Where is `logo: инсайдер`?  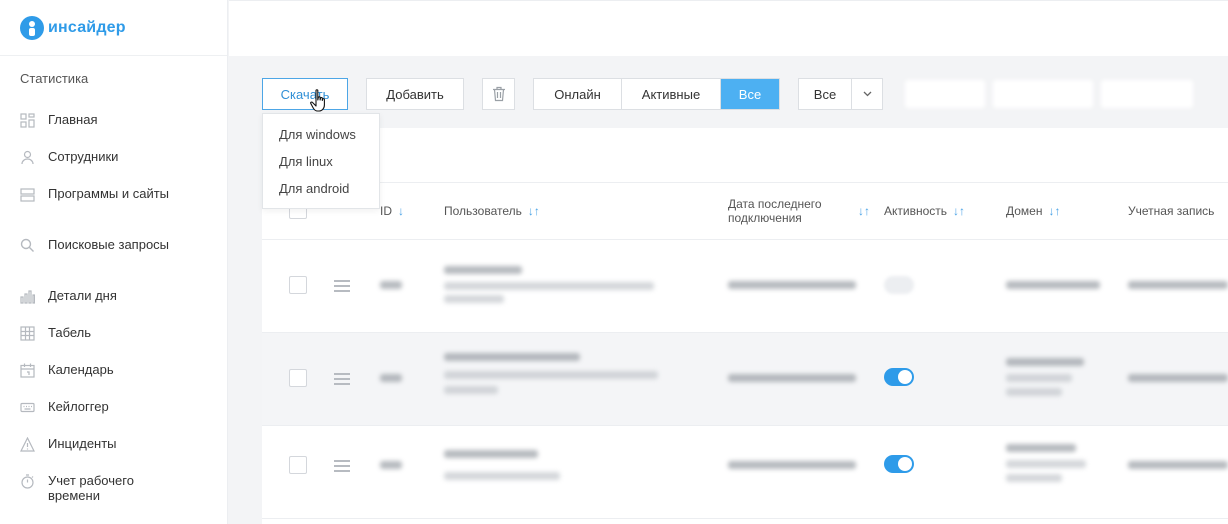
logo: инсайдер is located at coordinates (113, 28).